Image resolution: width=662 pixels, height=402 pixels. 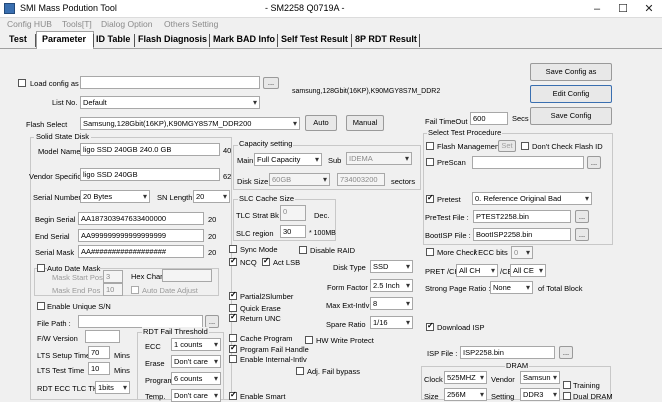 What do you see at coordinates (511, 287) in the screenshot?
I see `strong-page-ratio-select: None` at bounding box center [511, 287].